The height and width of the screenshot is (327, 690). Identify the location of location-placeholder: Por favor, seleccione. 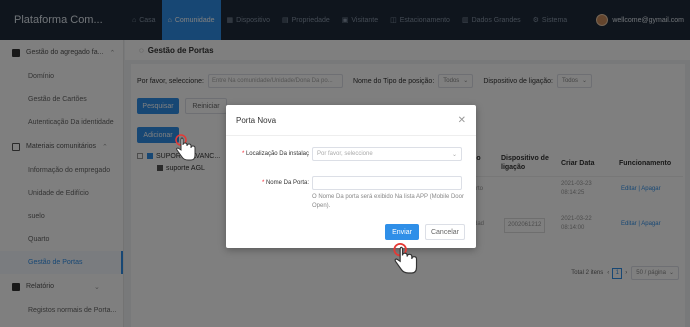
(345, 154).